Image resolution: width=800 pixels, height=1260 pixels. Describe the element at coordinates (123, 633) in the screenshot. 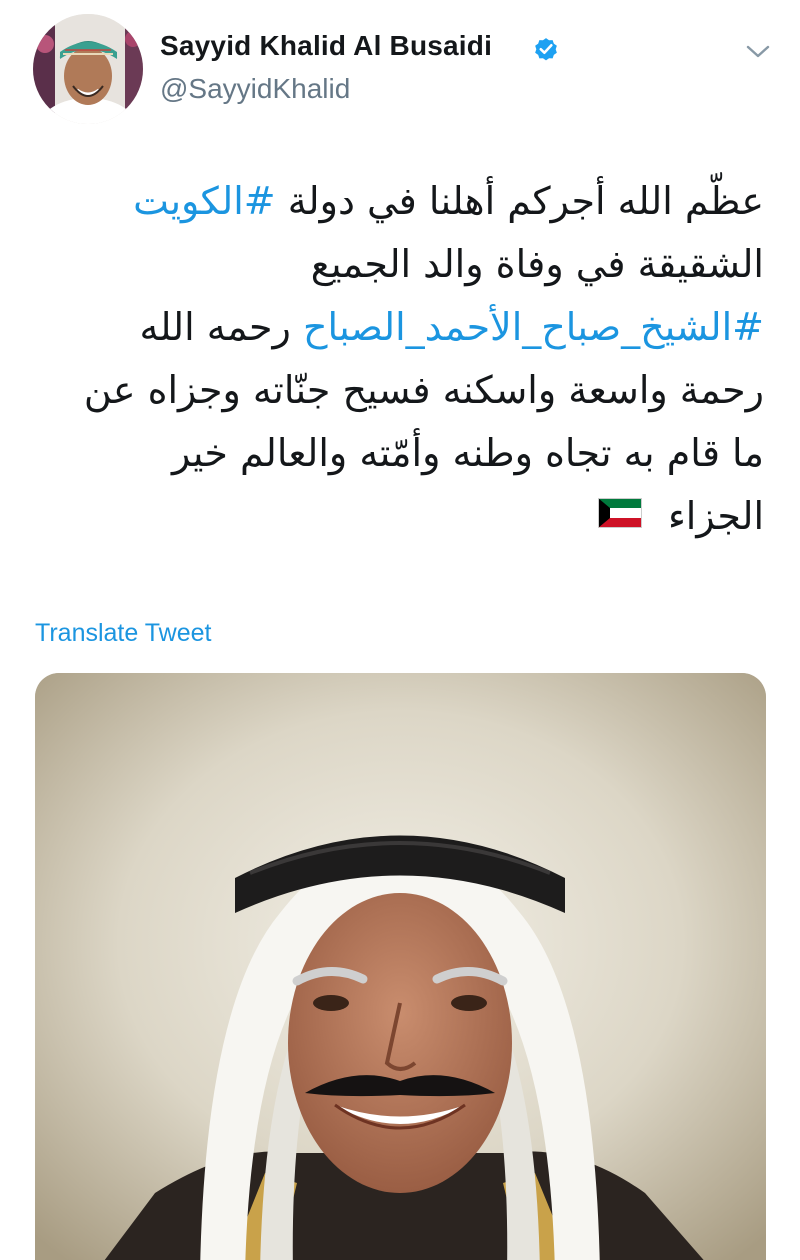

I see `translate-tweet-link: Translate Tweet` at that location.